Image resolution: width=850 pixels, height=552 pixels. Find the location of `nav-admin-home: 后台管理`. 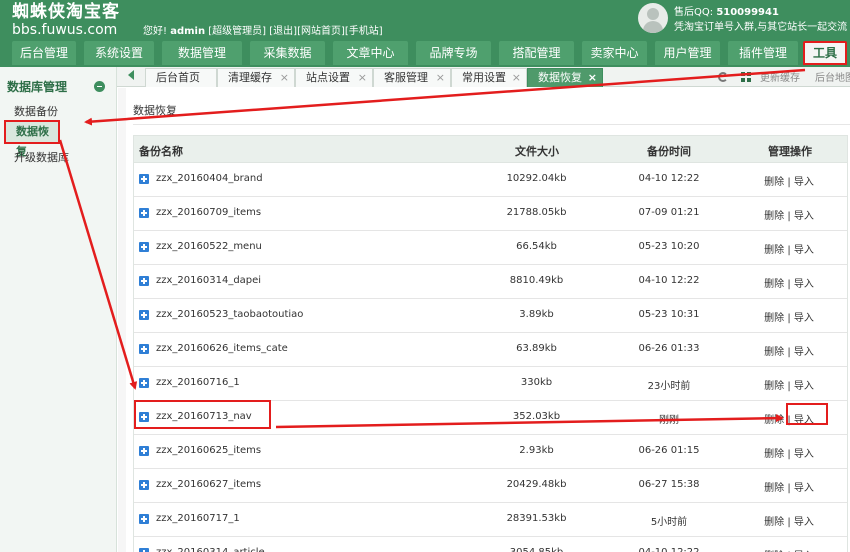

nav-admin-home: 后台管理 is located at coordinates (44, 53).